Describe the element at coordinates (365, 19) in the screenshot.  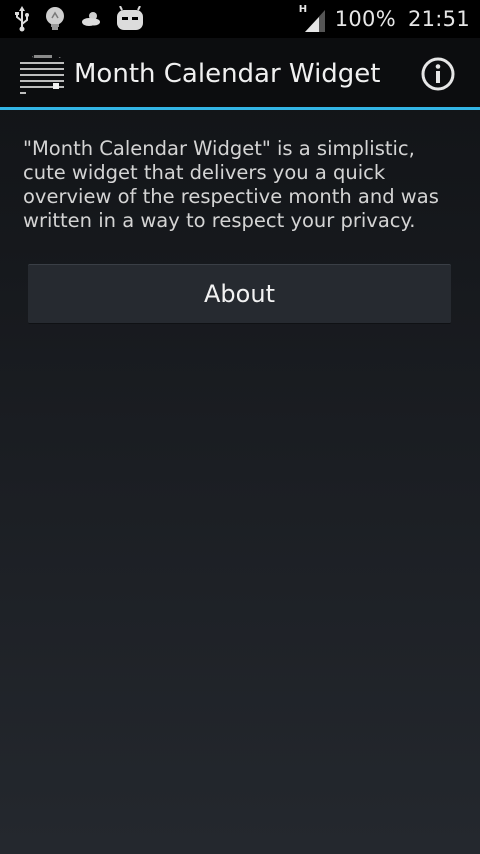
I see `battery-percentage: 100%` at that location.